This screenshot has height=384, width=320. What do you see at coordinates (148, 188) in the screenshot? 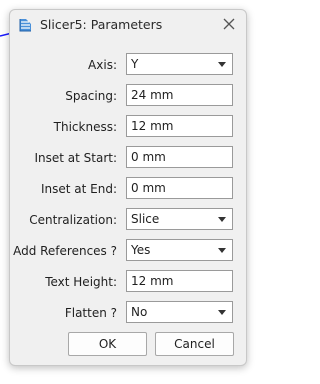
I see `inset-end-value: 0 mm` at bounding box center [148, 188].